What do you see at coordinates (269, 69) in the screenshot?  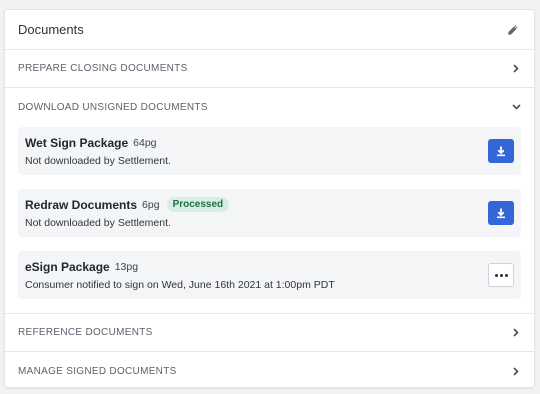 I see `section-prepare-closing-documents: PREPARE CLOSING DOCUMENTS` at bounding box center [269, 69].